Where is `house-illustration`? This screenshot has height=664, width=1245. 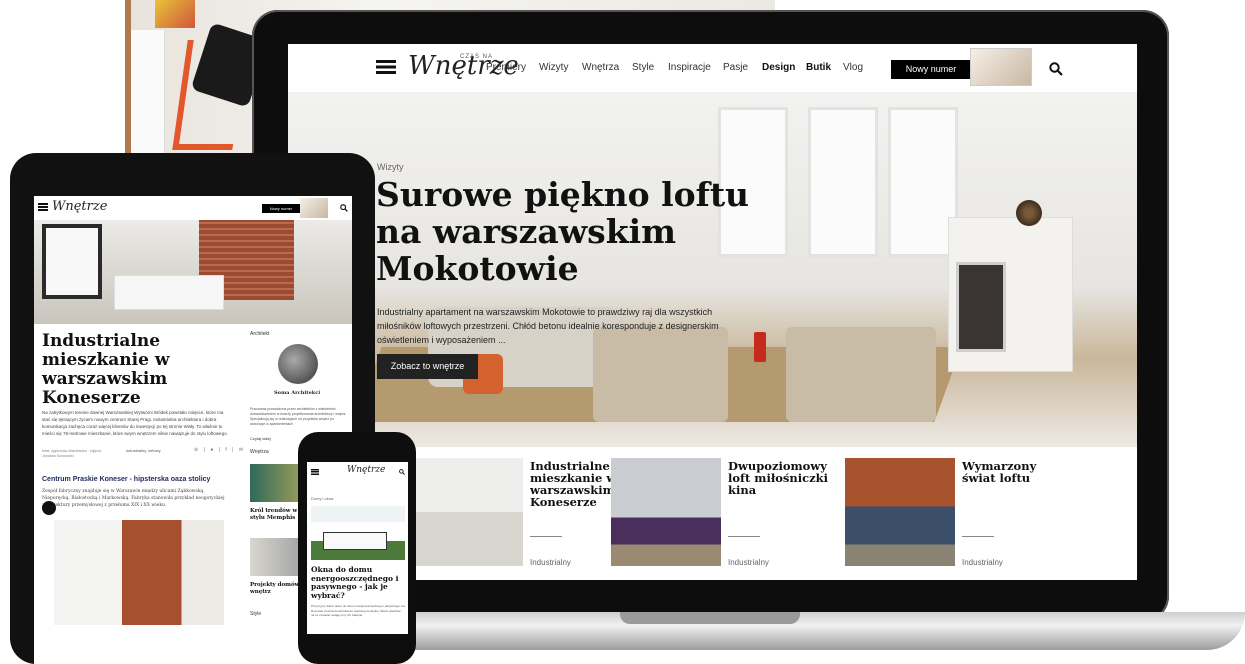 house-illustration is located at coordinates (355, 541).